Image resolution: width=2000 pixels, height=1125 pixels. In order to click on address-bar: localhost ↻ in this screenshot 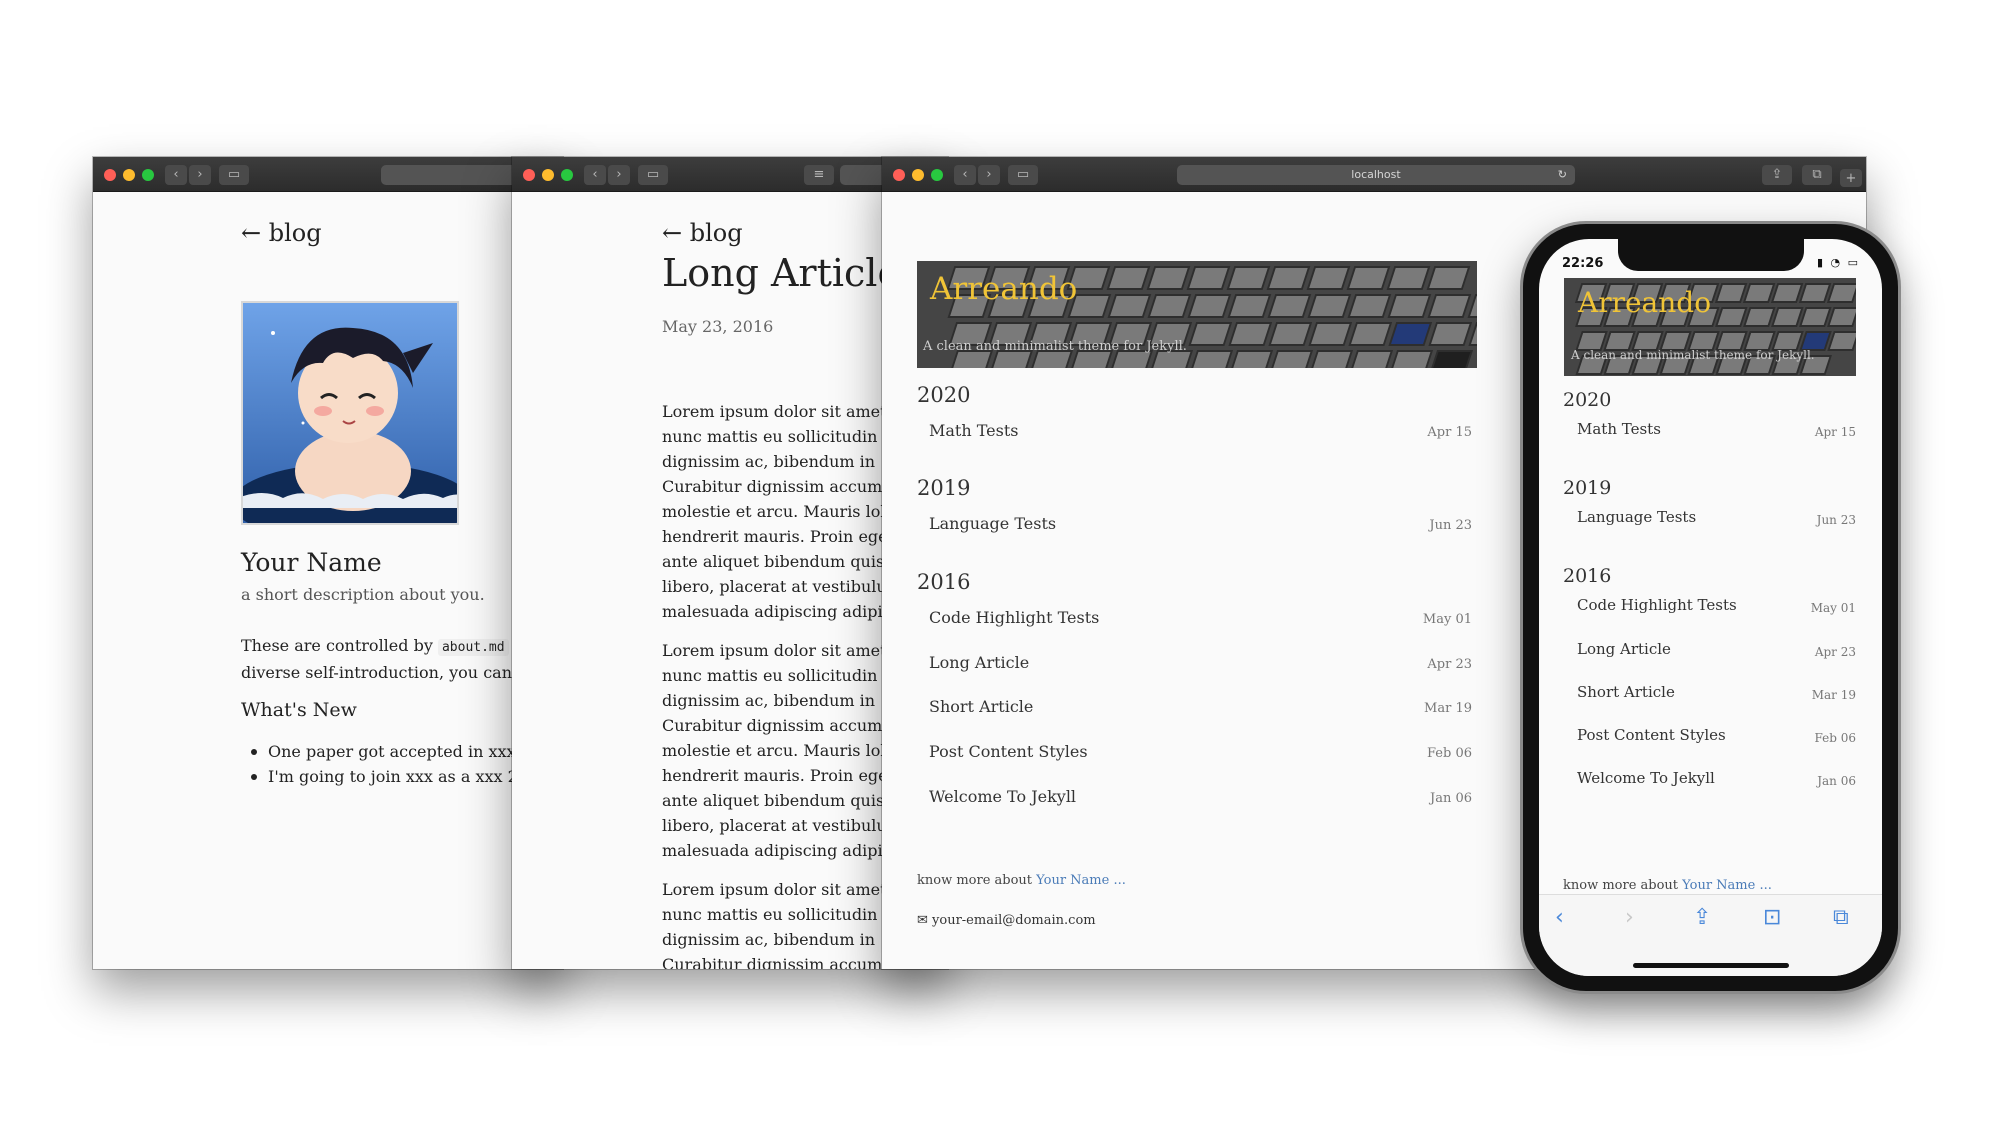, I will do `click(1376, 175)`.